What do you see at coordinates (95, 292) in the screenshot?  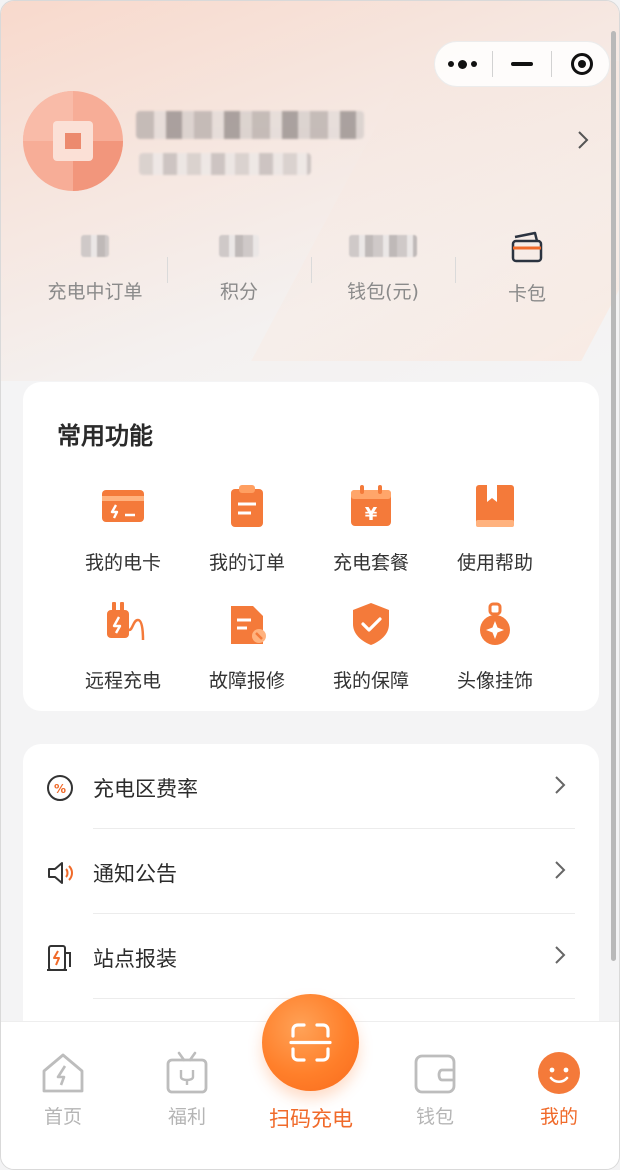 I see `stat-label: 充电中订单` at bounding box center [95, 292].